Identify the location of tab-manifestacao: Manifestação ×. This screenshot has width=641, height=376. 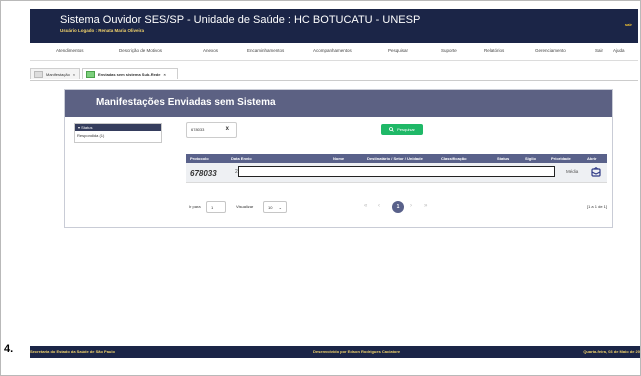
(55, 73).